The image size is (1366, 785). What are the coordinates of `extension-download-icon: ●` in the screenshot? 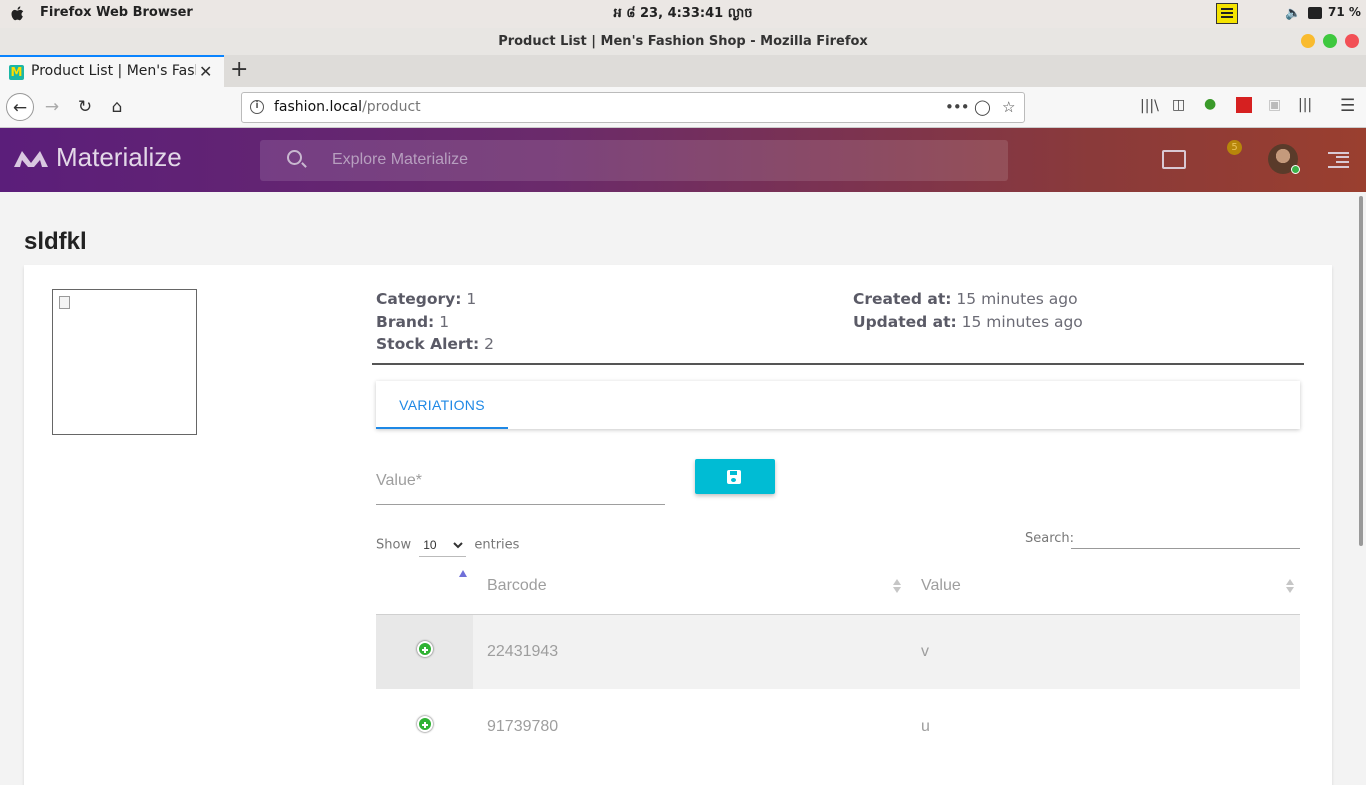 It's located at (1210, 104).